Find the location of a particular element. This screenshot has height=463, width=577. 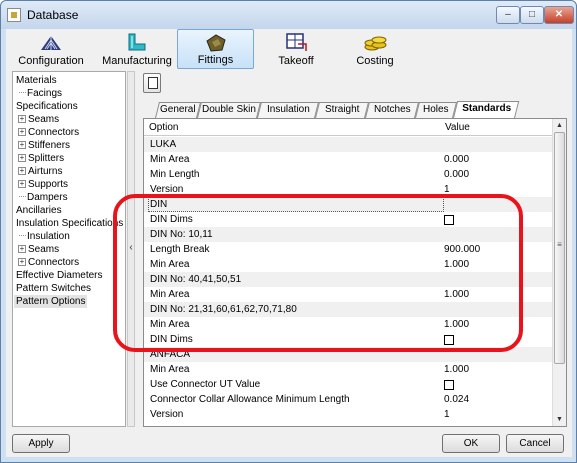

tree-item-insulation-specifications: Insulation Specifications is located at coordinates (69, 223).